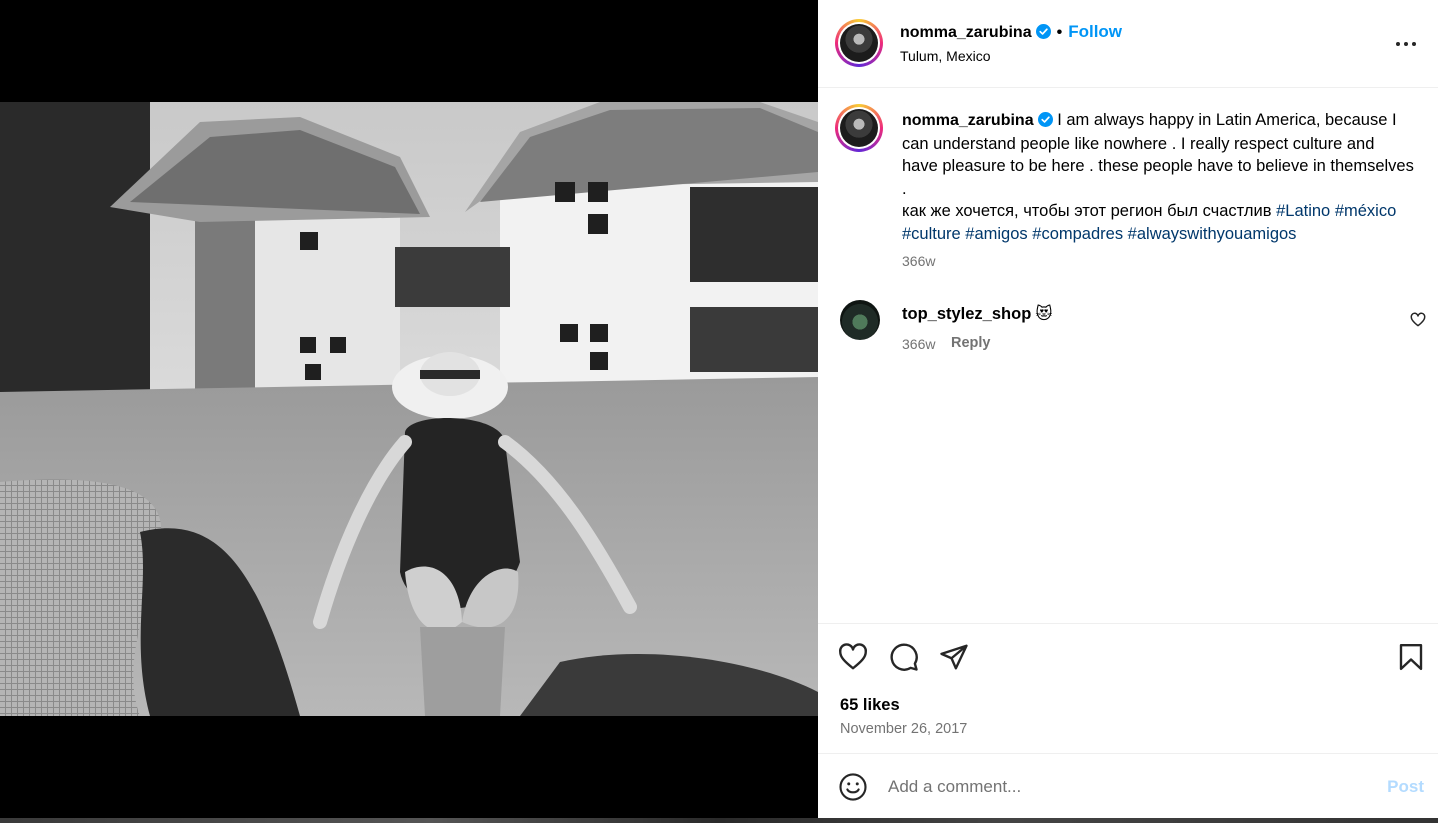 This screenshot has height=823, width=1438. Describe the element at coordinates (918, 261) in the screenshot. I see `caption-timestamp: 366w` at that location.